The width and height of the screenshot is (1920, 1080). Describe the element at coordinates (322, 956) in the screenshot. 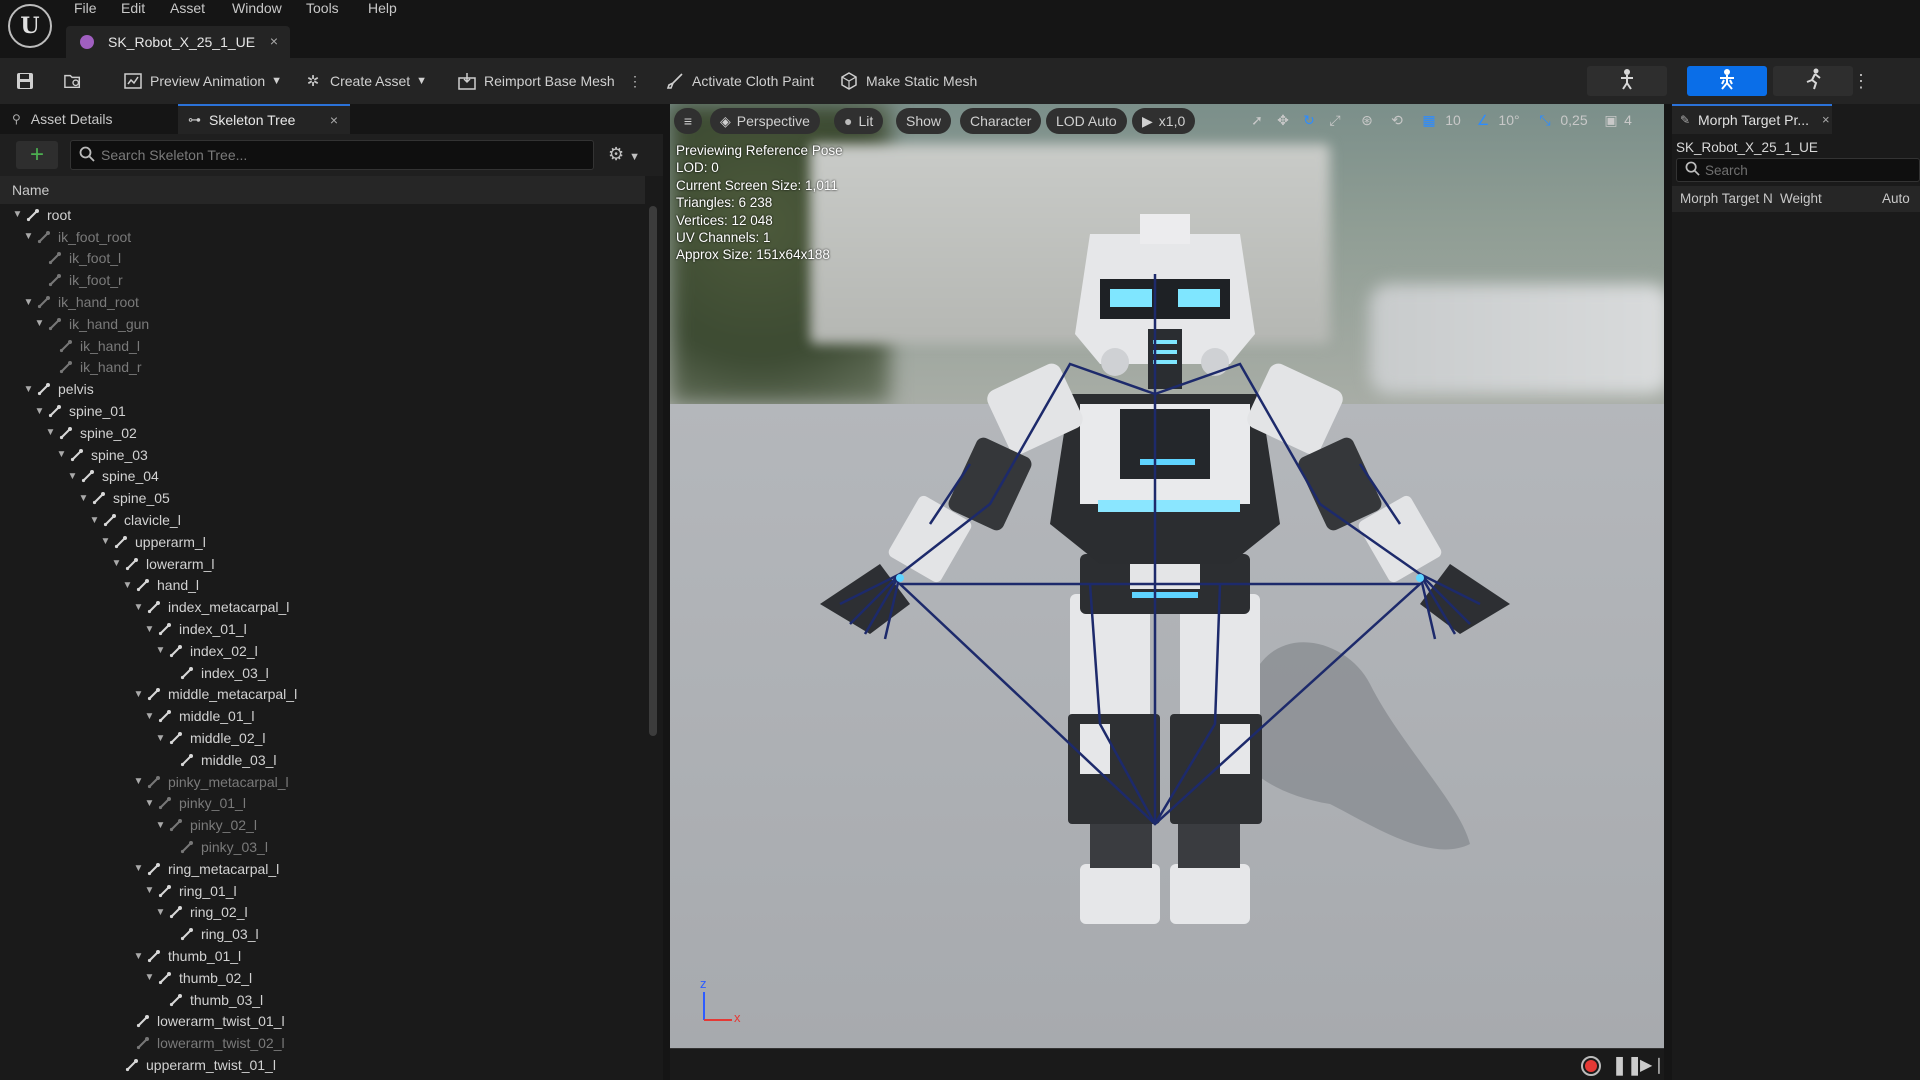

I see `bone-row: ▼ thumb_01_l` at that location.